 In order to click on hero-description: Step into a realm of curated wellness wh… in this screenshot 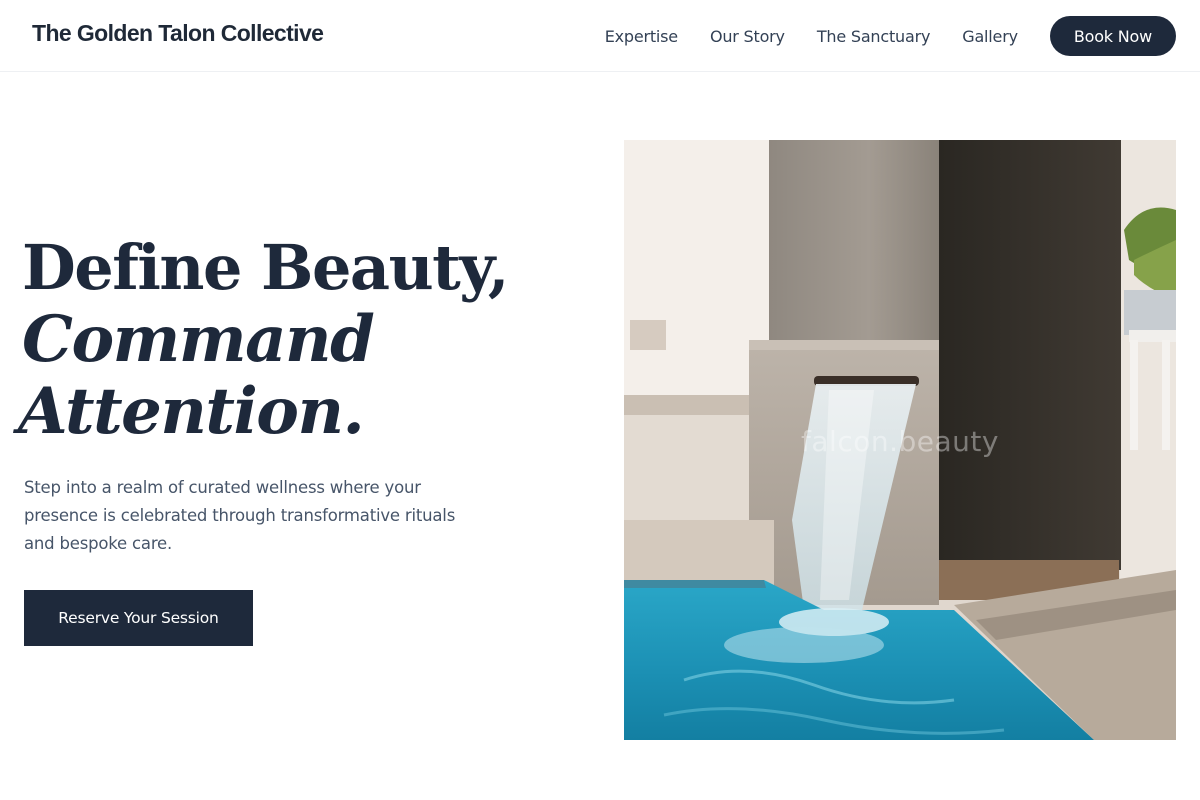, I will do `click(240, 515)`.